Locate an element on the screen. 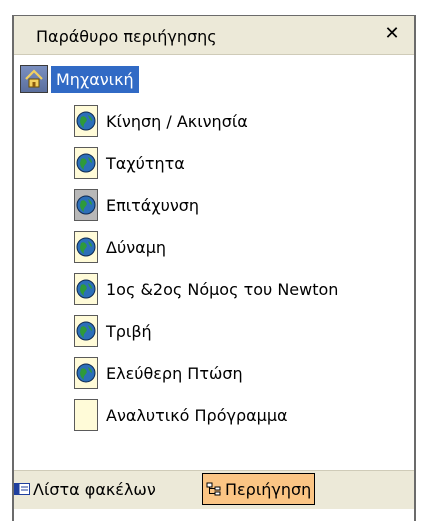 The image size is (425, 522). tree-item-label: Τριβή is located at coordinates (129, 331).